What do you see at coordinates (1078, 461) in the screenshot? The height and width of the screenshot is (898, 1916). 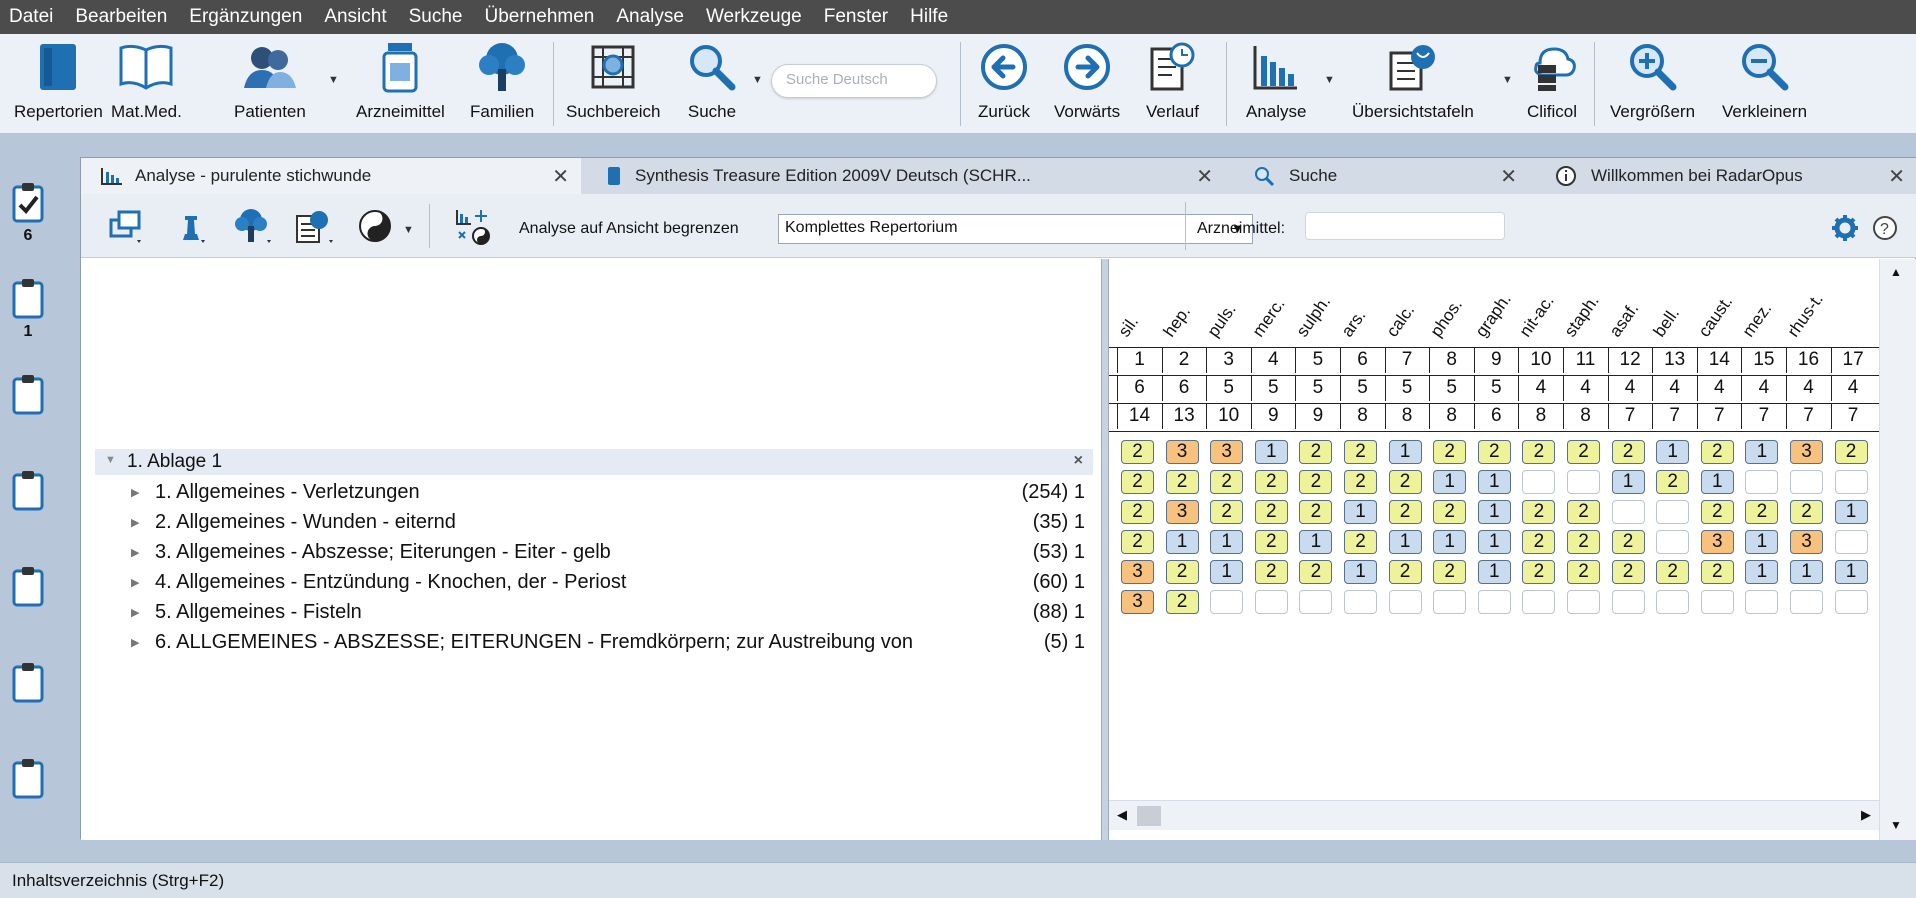 I see `close-icon: ×` at bounding box center [1078, 461].